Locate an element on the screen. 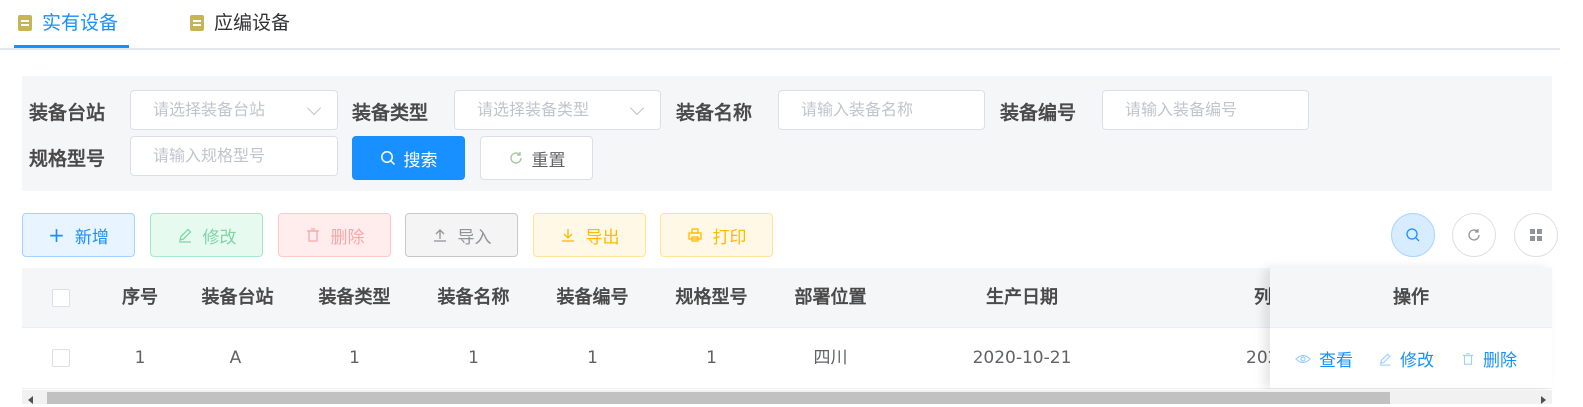 Image resolution: width=1583 pixels, height=407 pixels. upload-icon is located at coordinates (439, 235).